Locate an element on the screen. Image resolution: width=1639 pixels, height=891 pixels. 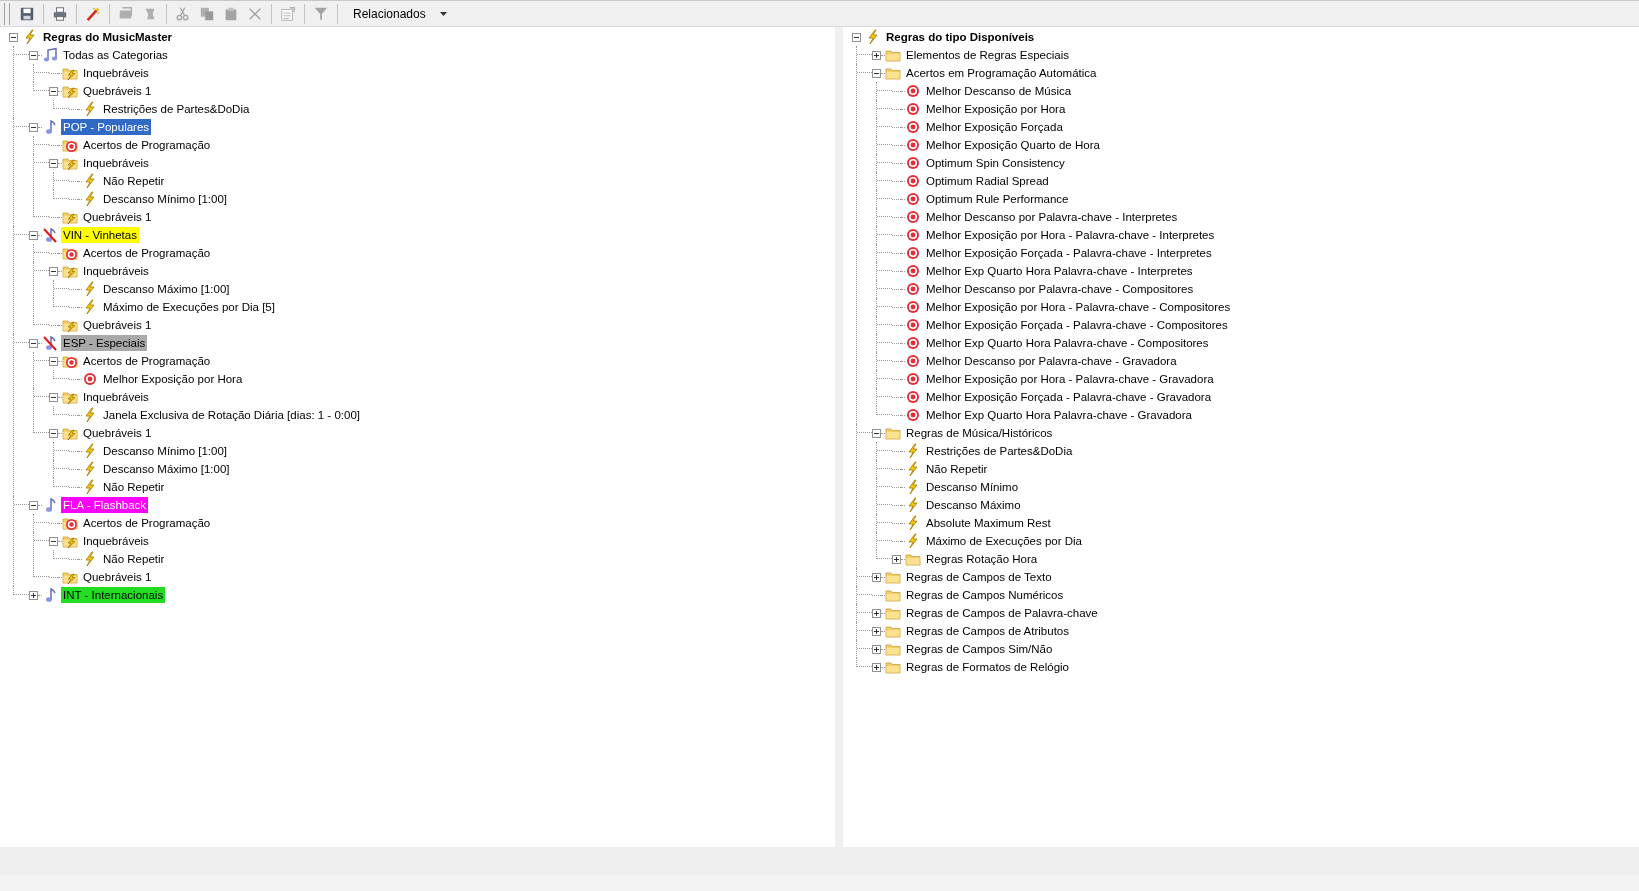
tree-item: Melhor Exp Quarto Hora Palavra-chave - Gravadora is located at coordinates (1059, 415).